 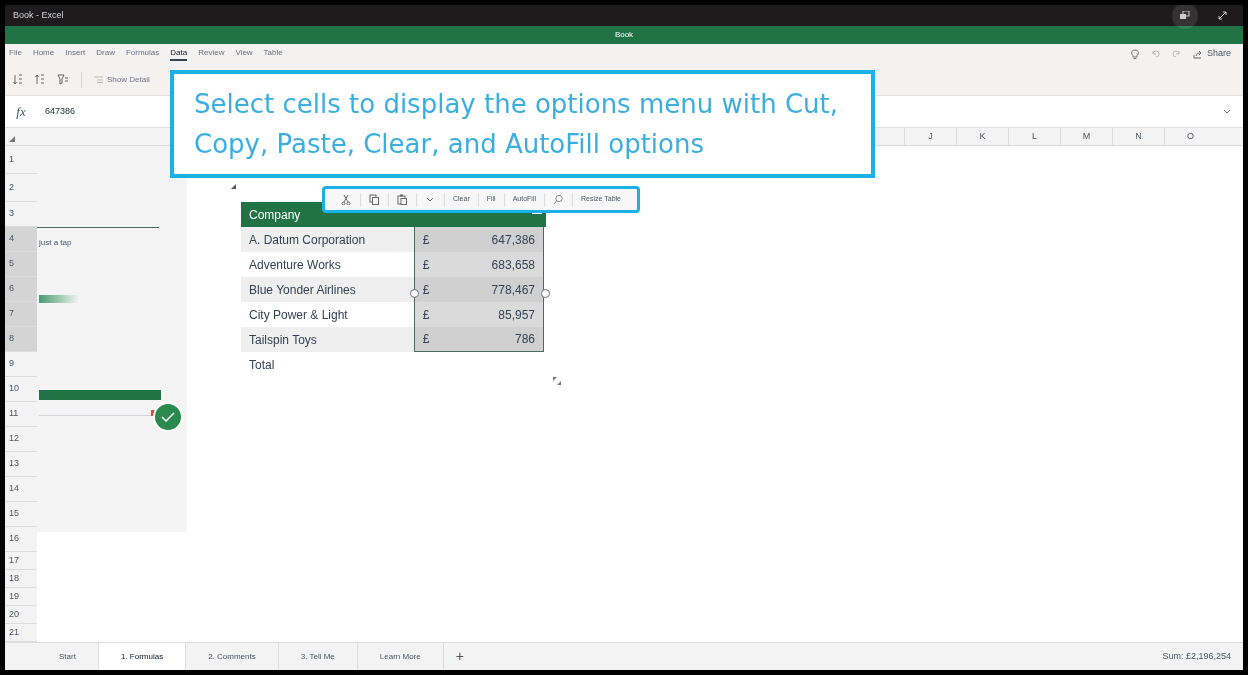 I want to click on sheet-tab: 1. Formulas, so click(x=142, y=656).